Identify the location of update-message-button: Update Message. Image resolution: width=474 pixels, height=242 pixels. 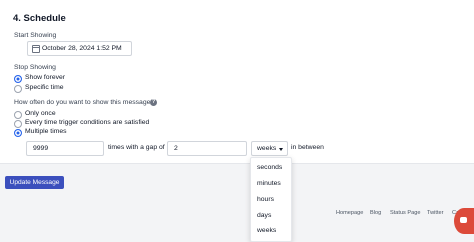
(34, 182).